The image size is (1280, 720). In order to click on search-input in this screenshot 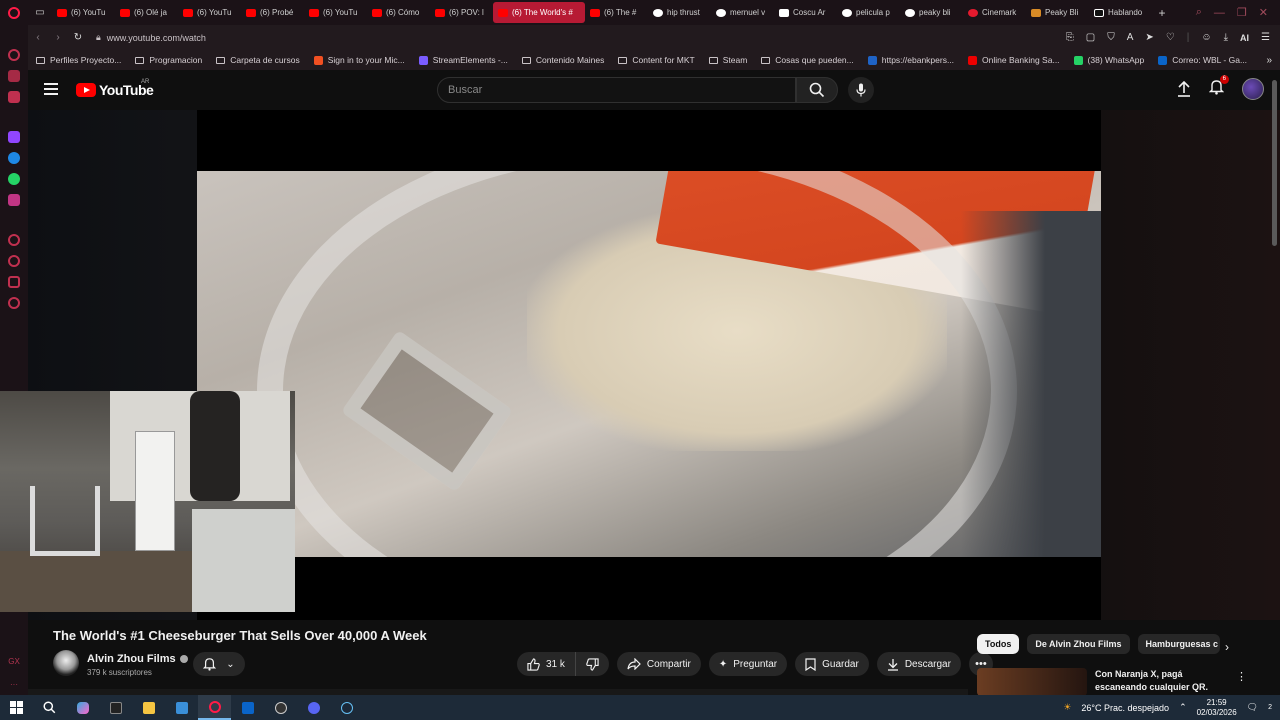, I will do `click(621, 90)`.